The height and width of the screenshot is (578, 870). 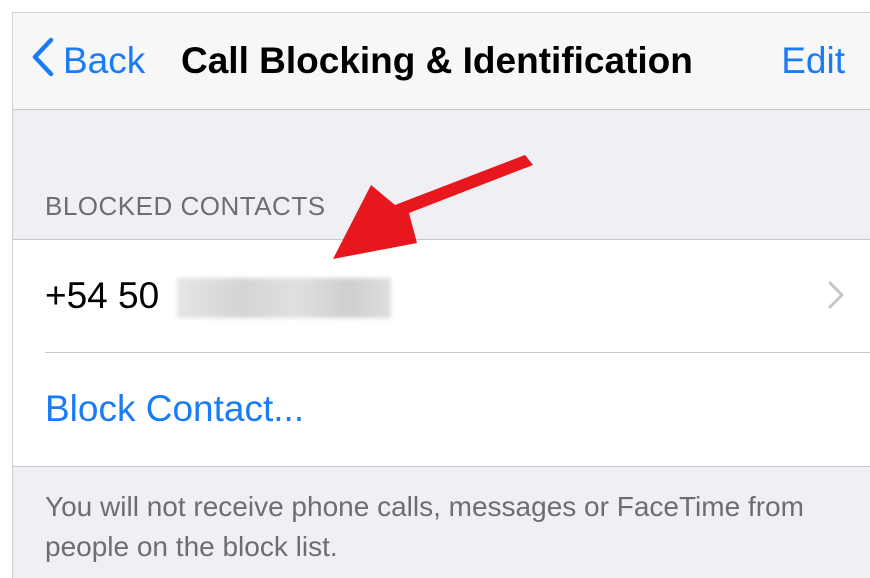 I want to click on chevron-left-icon, so click(x=47, y=61).